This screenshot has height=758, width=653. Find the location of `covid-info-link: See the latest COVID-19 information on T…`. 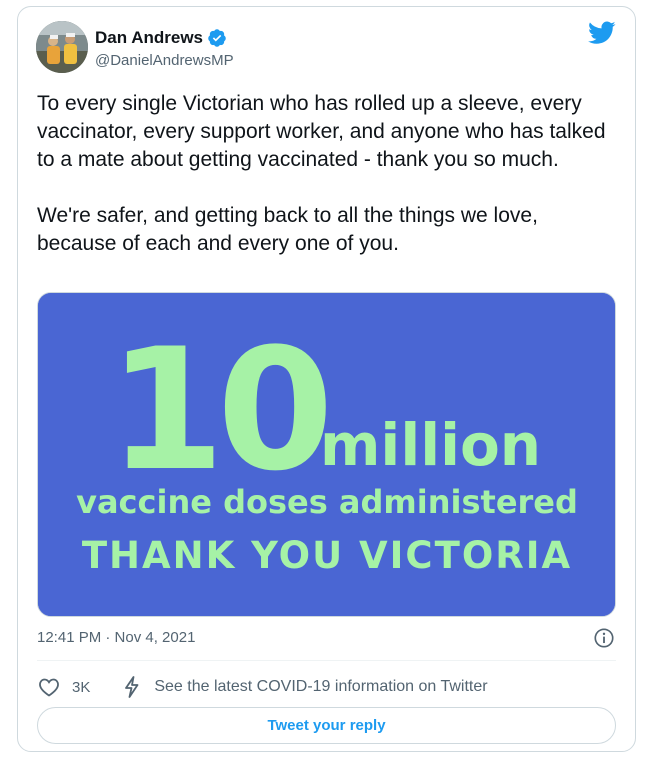

covid-info-link: See the latest COVID-19 information on T… is located at coordinates (305, 687).